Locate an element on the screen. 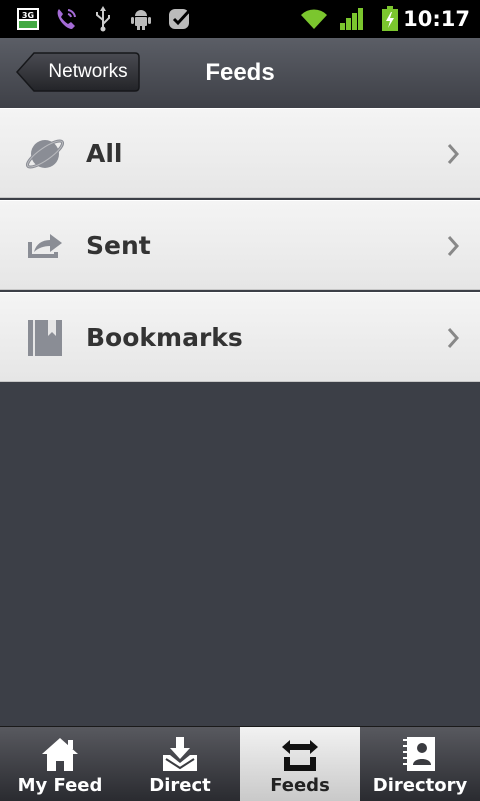  feeds-arrows-icon is located at coordinates (300, 755).